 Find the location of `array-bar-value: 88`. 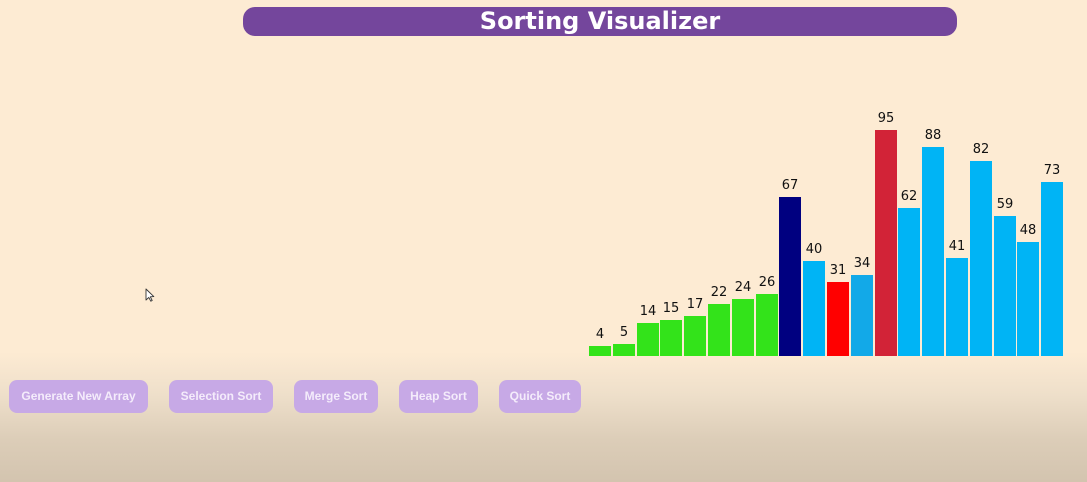

array-bar-value: 88 is located at coordinates (933, 135).